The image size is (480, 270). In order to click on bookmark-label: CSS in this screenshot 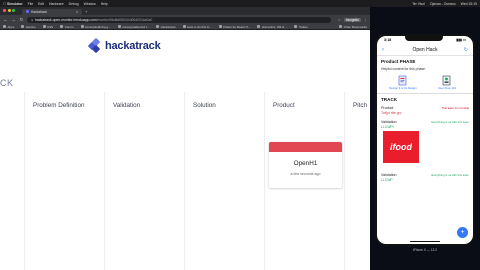, I will do `click(50, 26)`.